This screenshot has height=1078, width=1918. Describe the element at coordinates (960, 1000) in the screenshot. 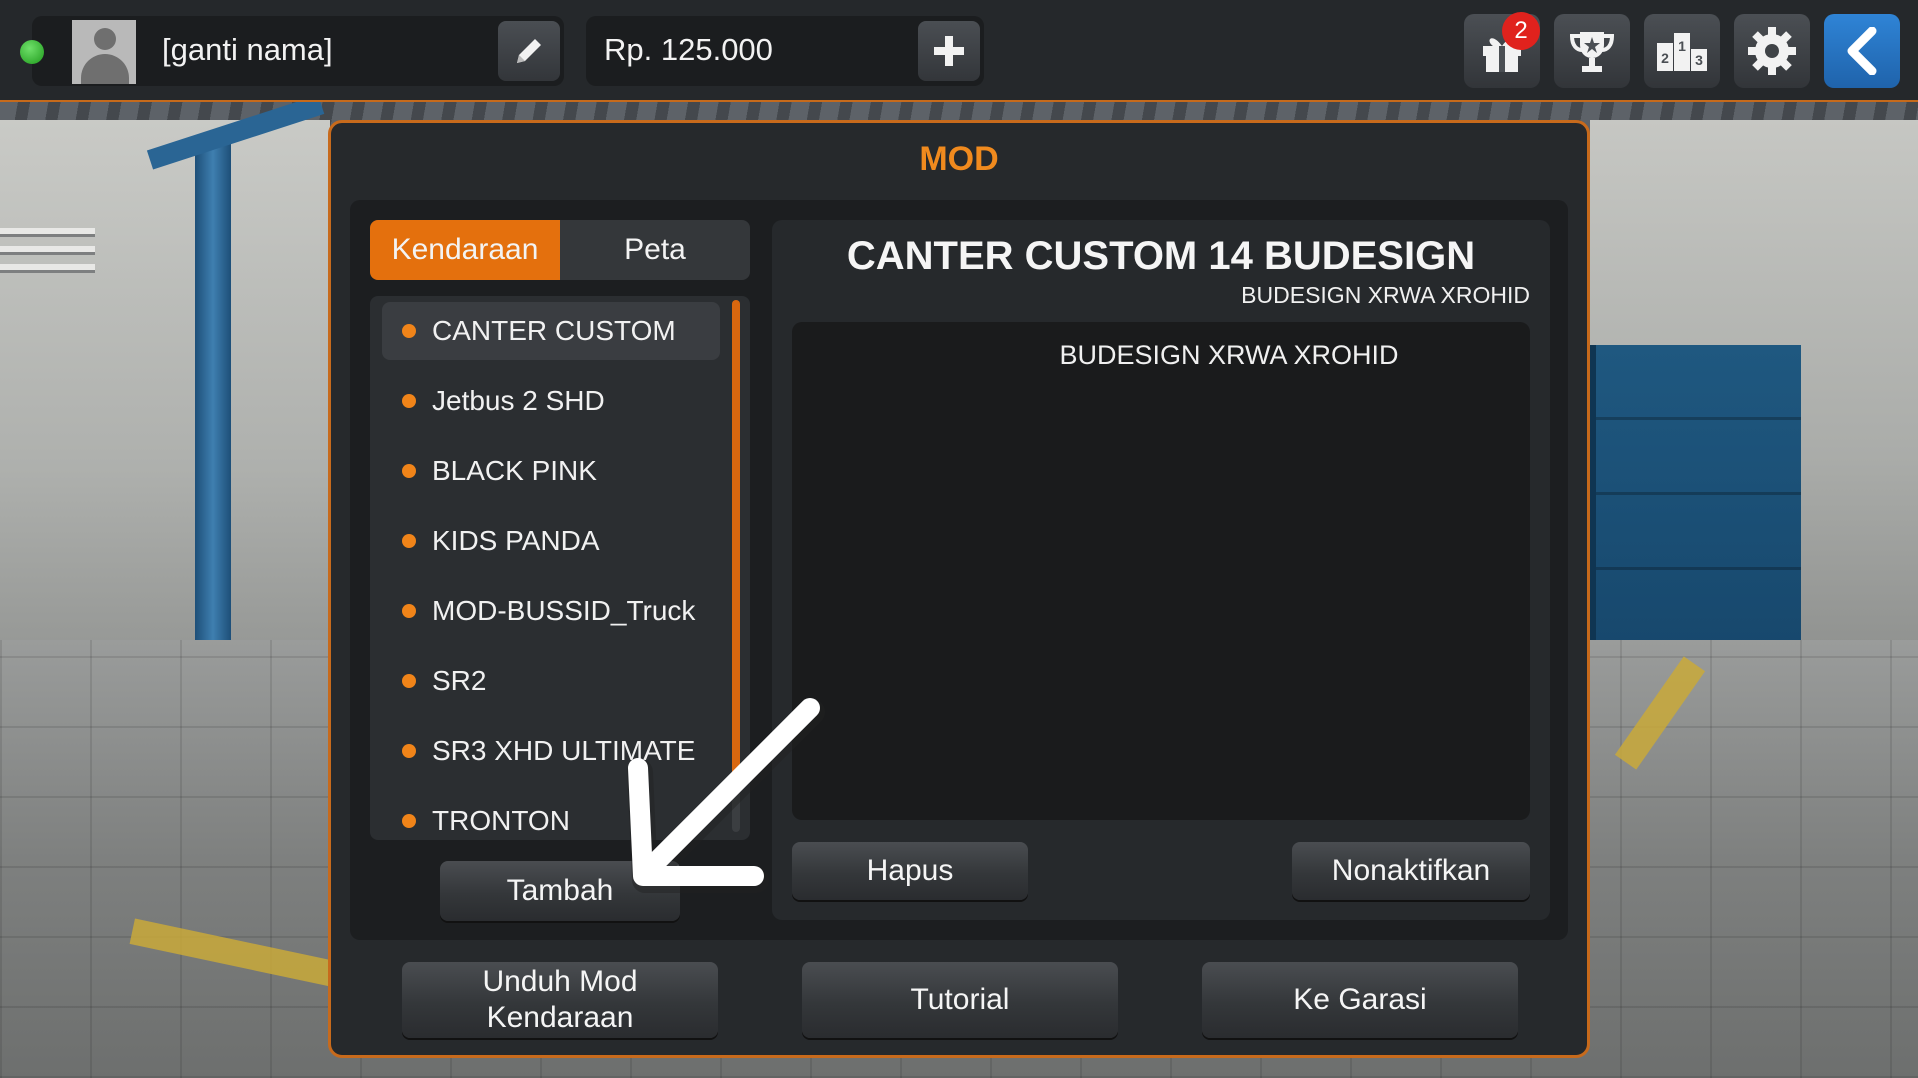

I see `tutorial-button: Tutorial` at that location.